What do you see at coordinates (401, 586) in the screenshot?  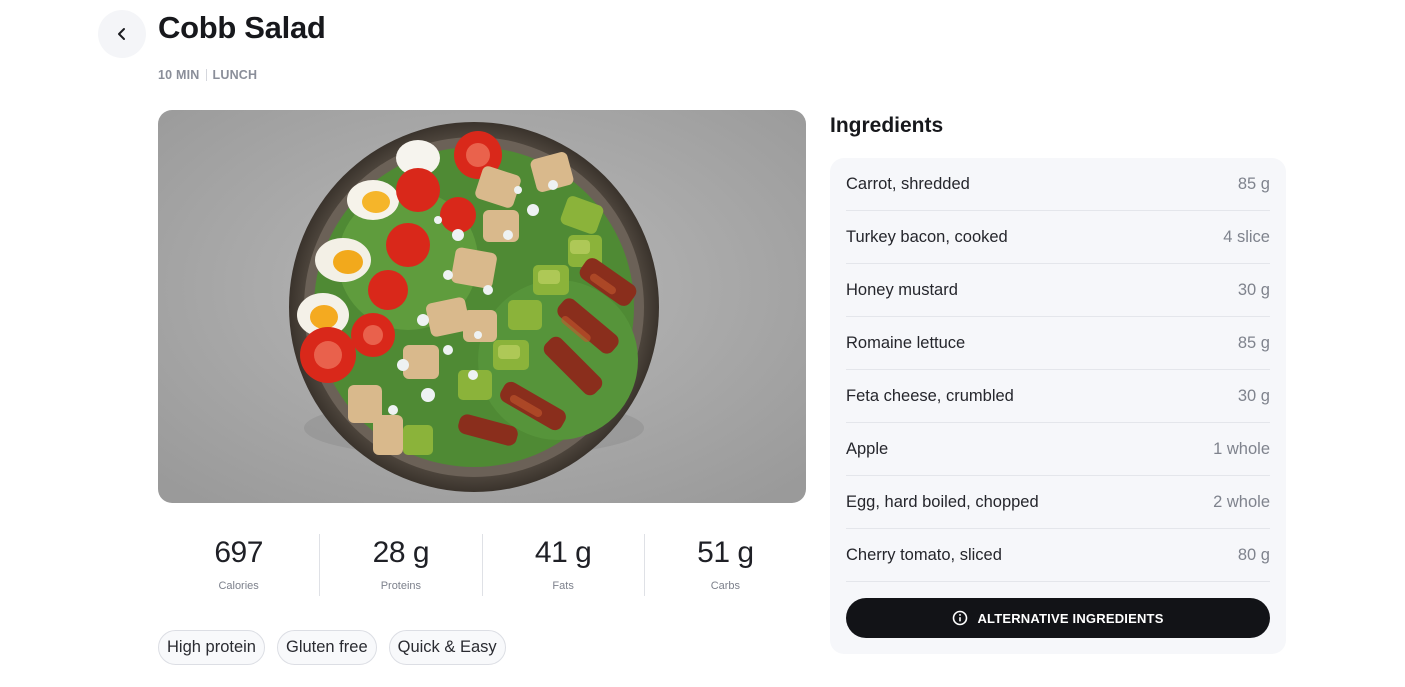 I see `proteins-label: Proteins` at bounding box center [401, 586].